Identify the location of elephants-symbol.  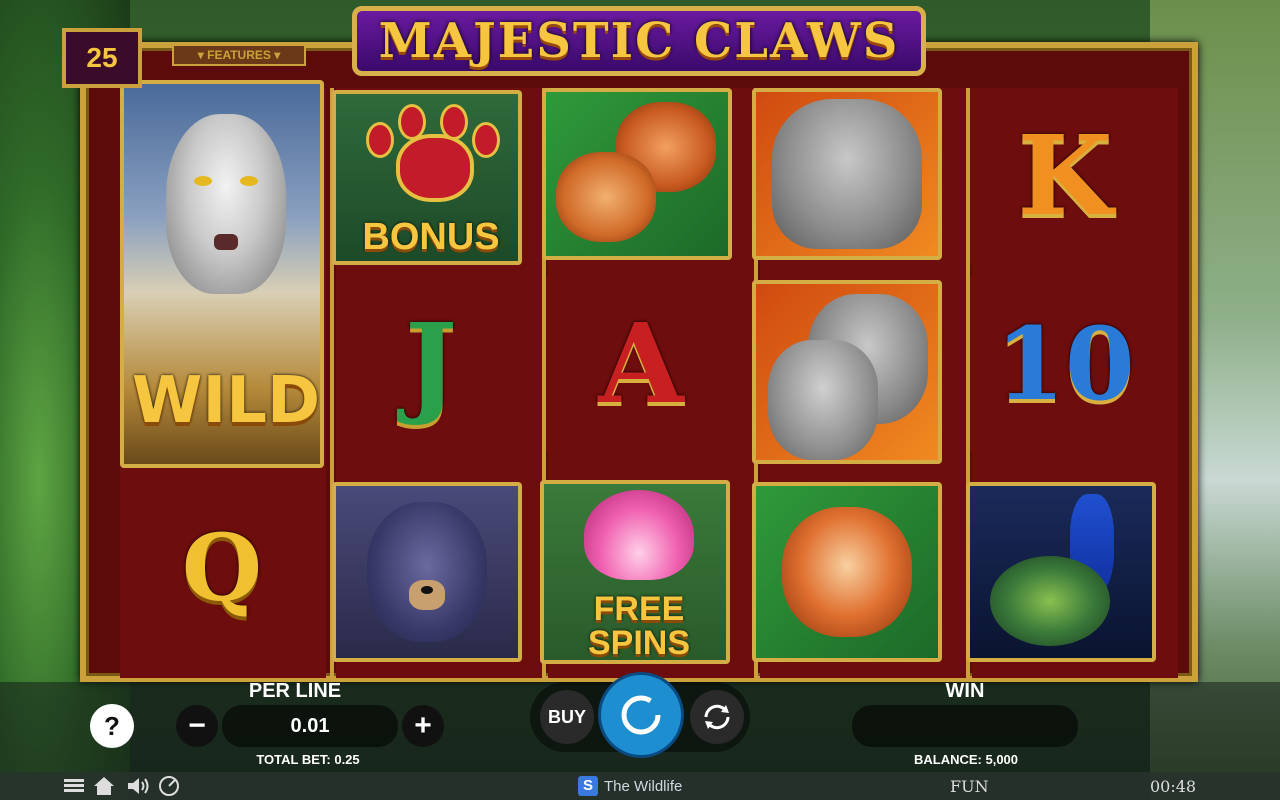
(847, 372).